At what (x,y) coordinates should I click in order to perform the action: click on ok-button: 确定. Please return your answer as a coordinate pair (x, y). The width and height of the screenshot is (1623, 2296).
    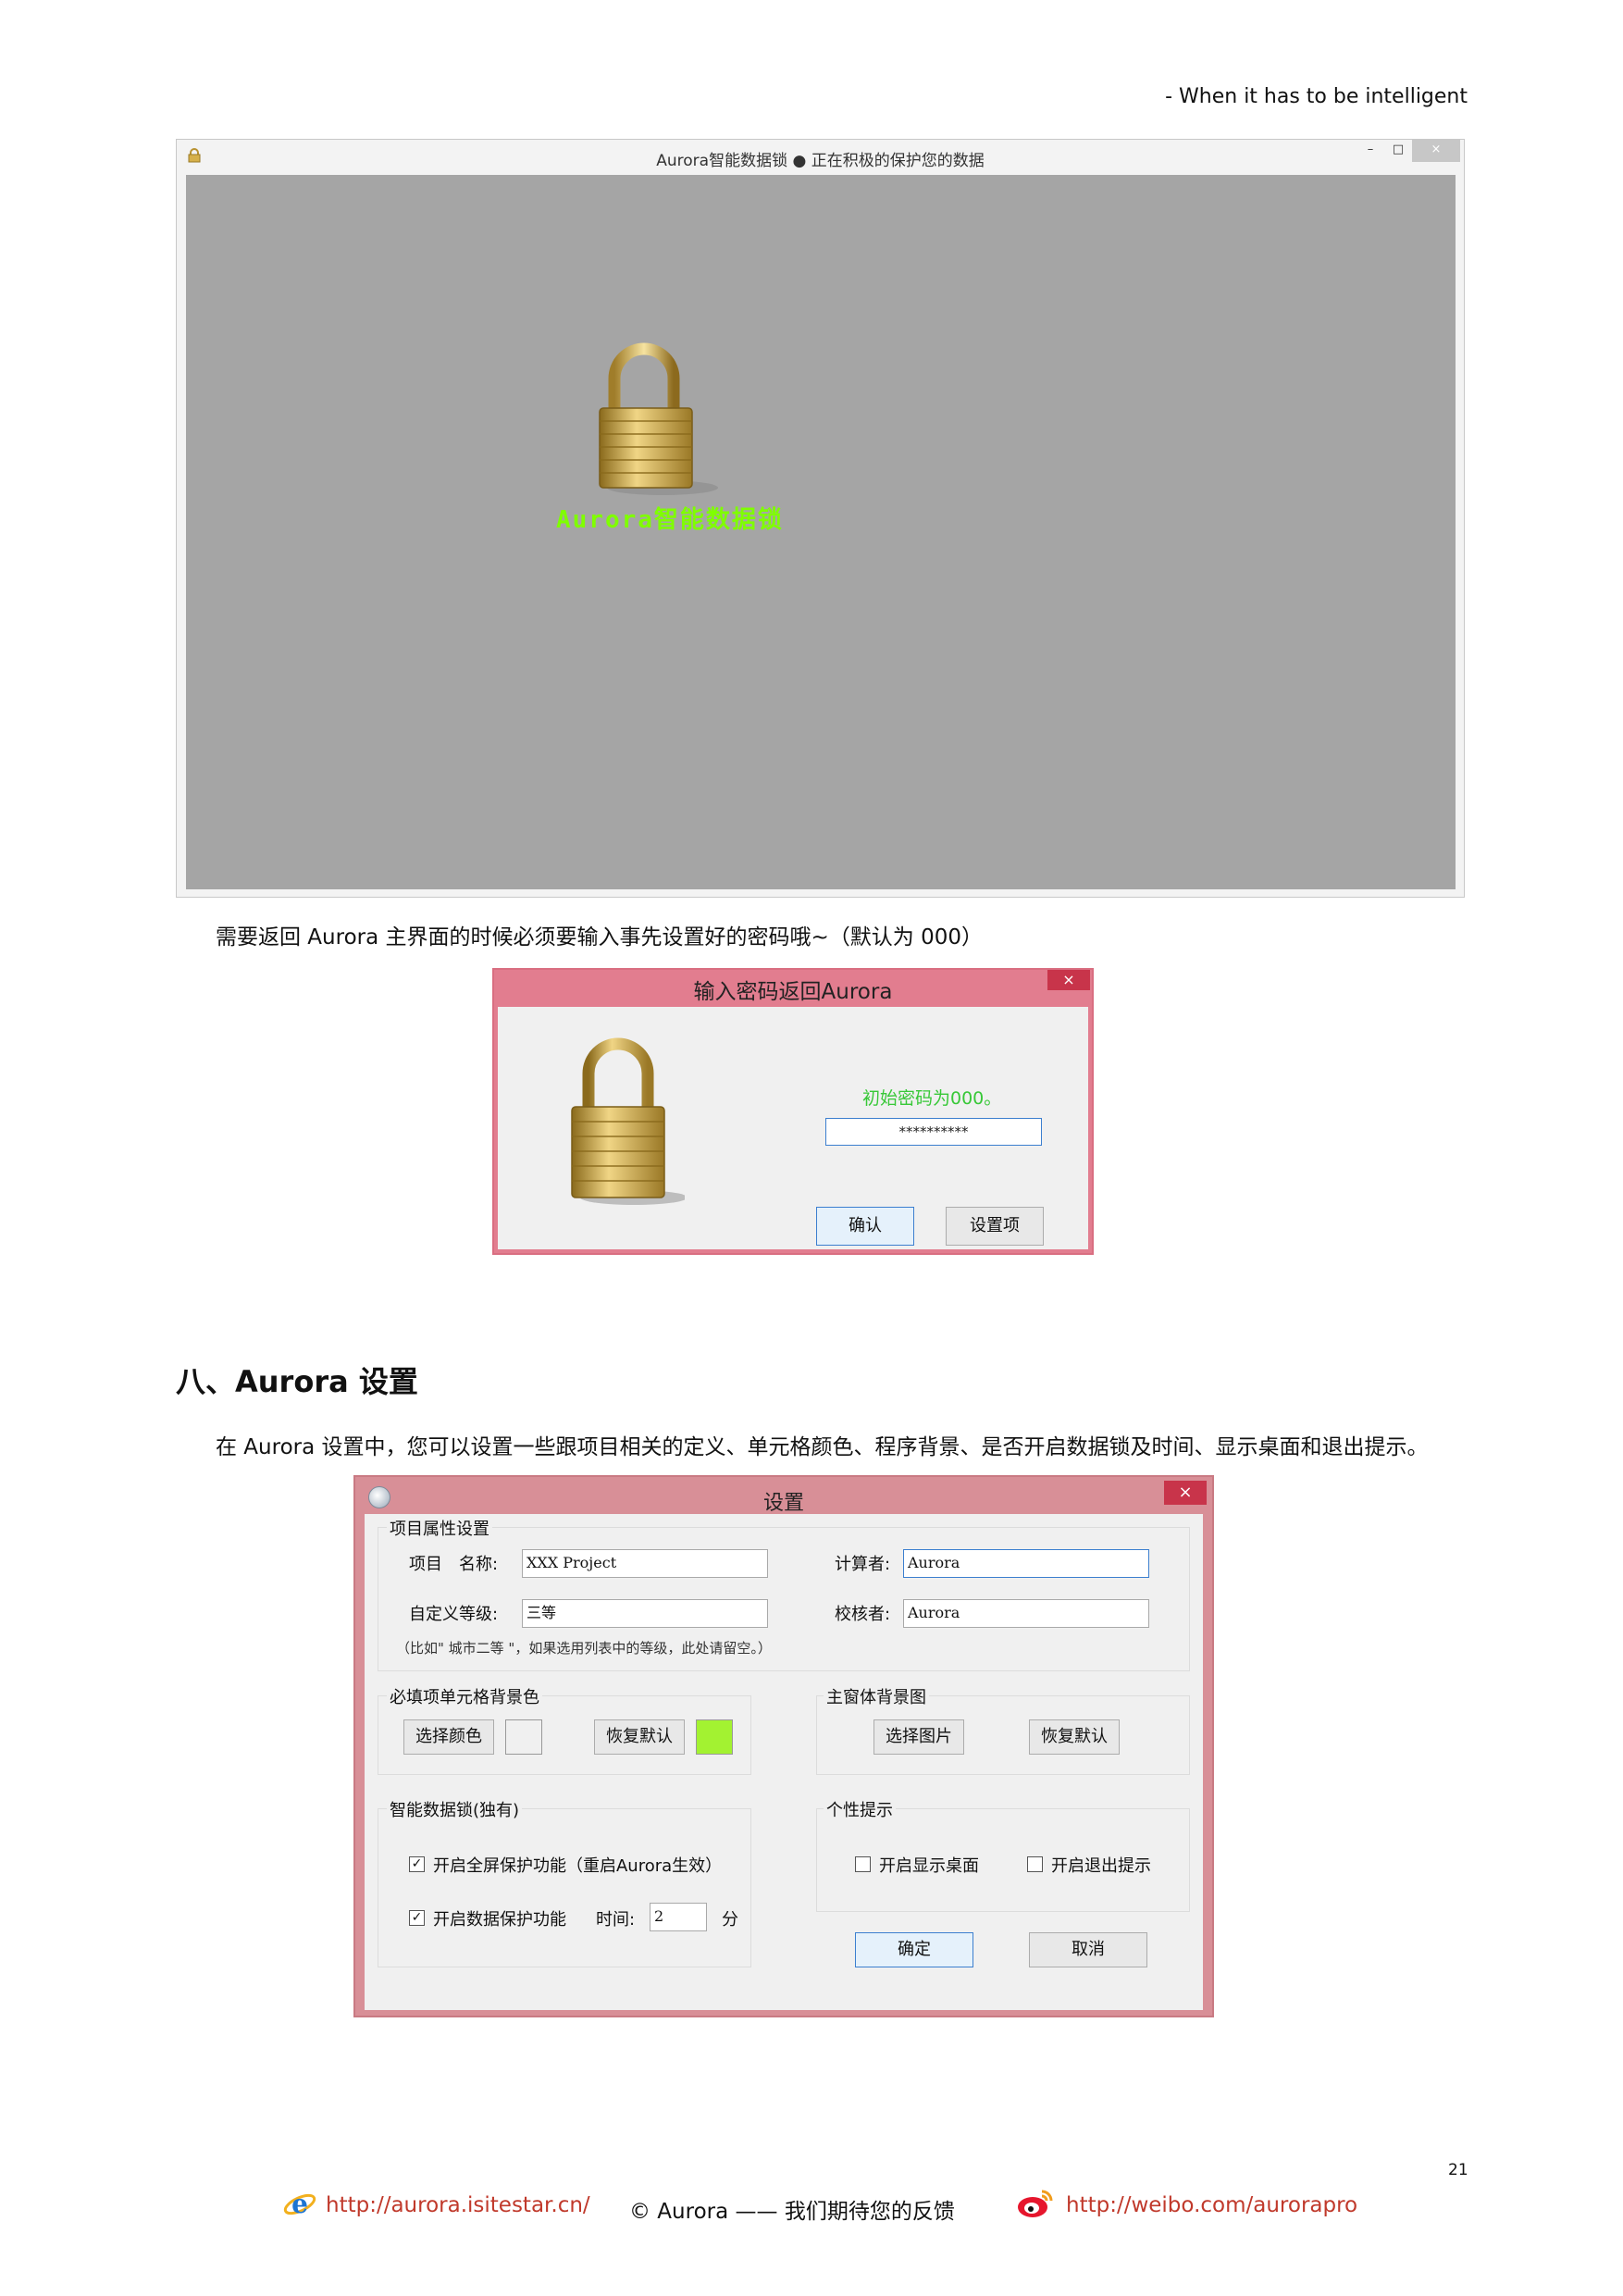
    Looking at the image, I should click on (914, 1950).